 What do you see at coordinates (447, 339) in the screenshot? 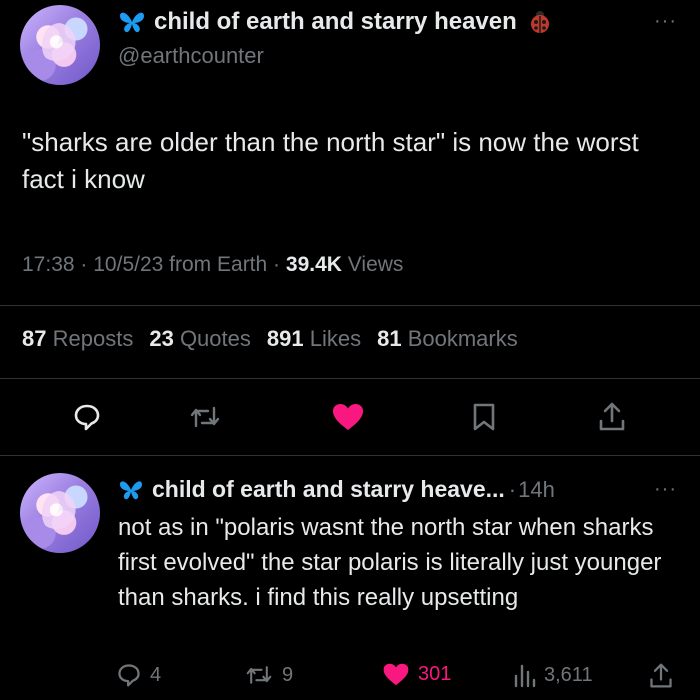
I see `bookmarks-stat: 81 Bookmarks` at bounding box center [447, 339].